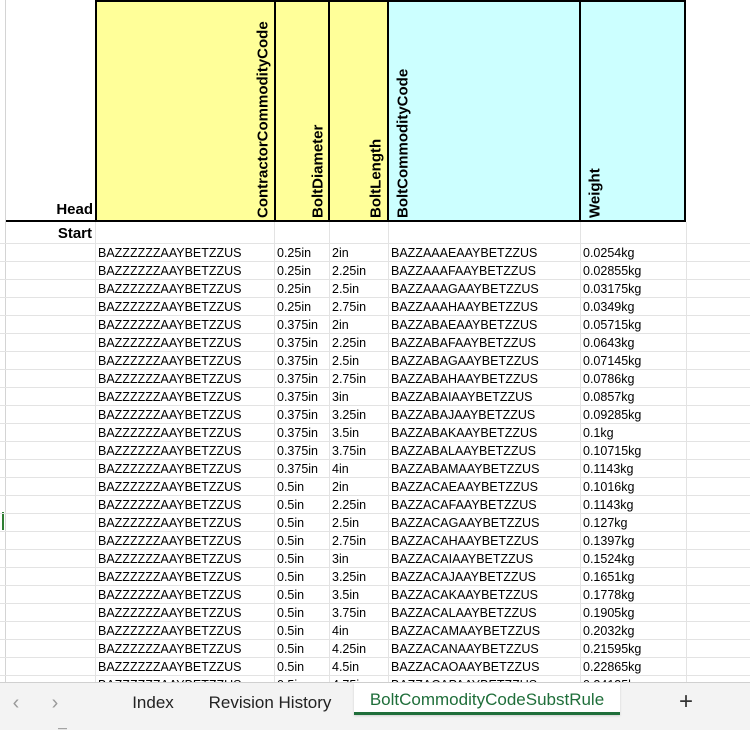  Describe the element at coordinates (484, 631) in the screenshot. I see `bolt-code-cell: BAZZACAMAAYBETZZUS` at that location.